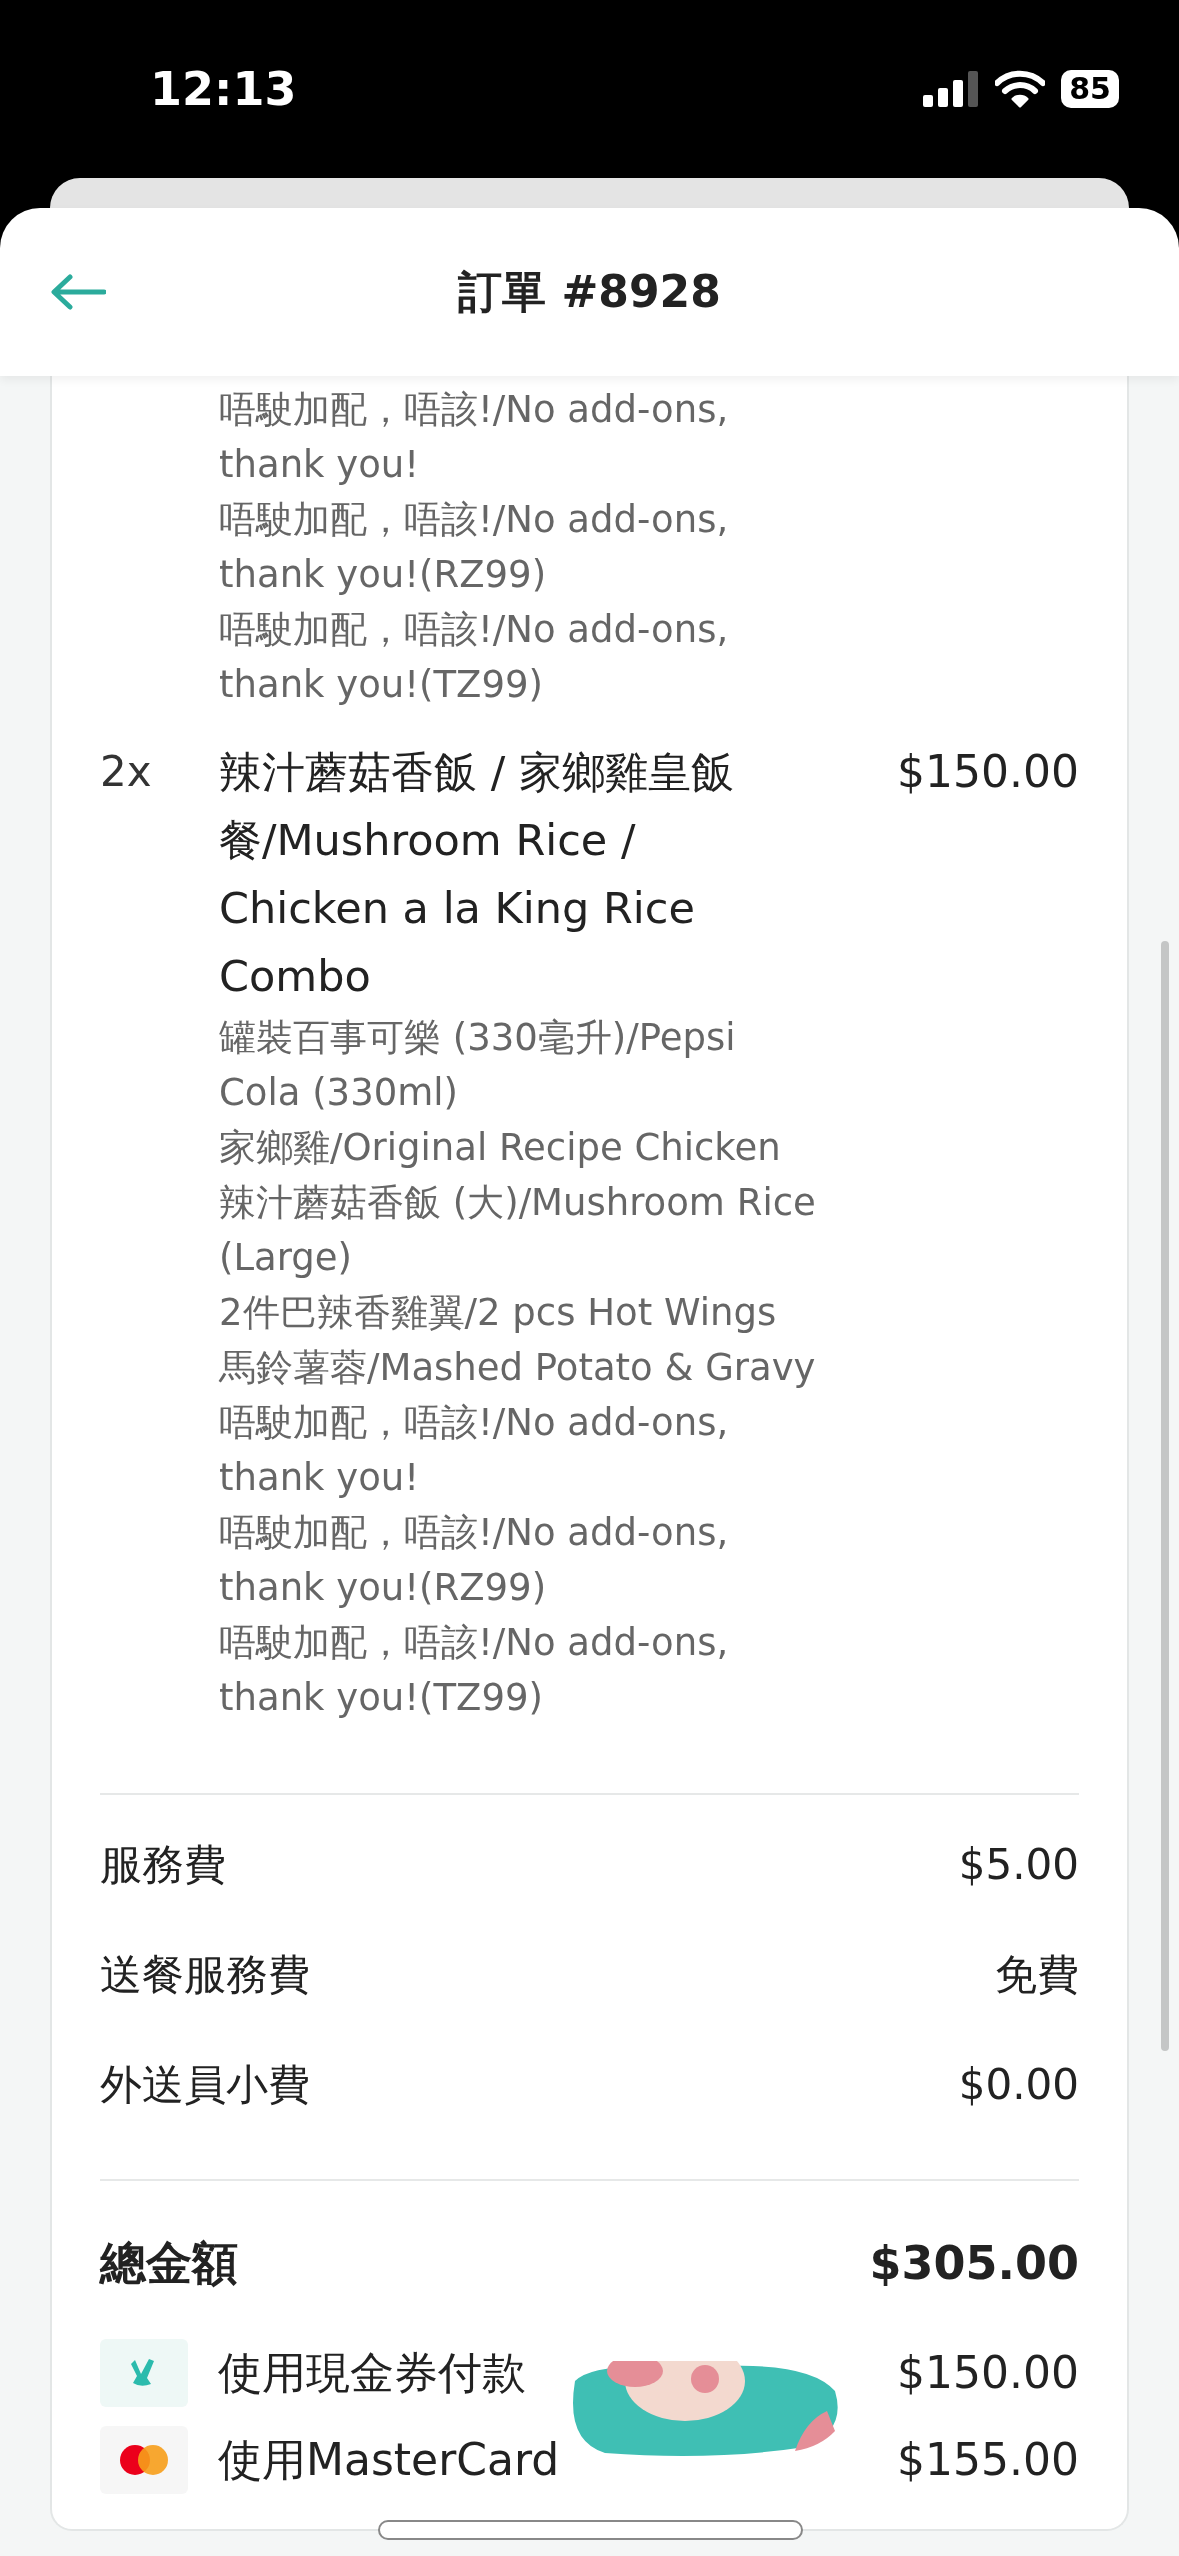 The height and width of the screenshot is (2556, 1179). I want to click on item-quantity: 2x, so click(126, 772).